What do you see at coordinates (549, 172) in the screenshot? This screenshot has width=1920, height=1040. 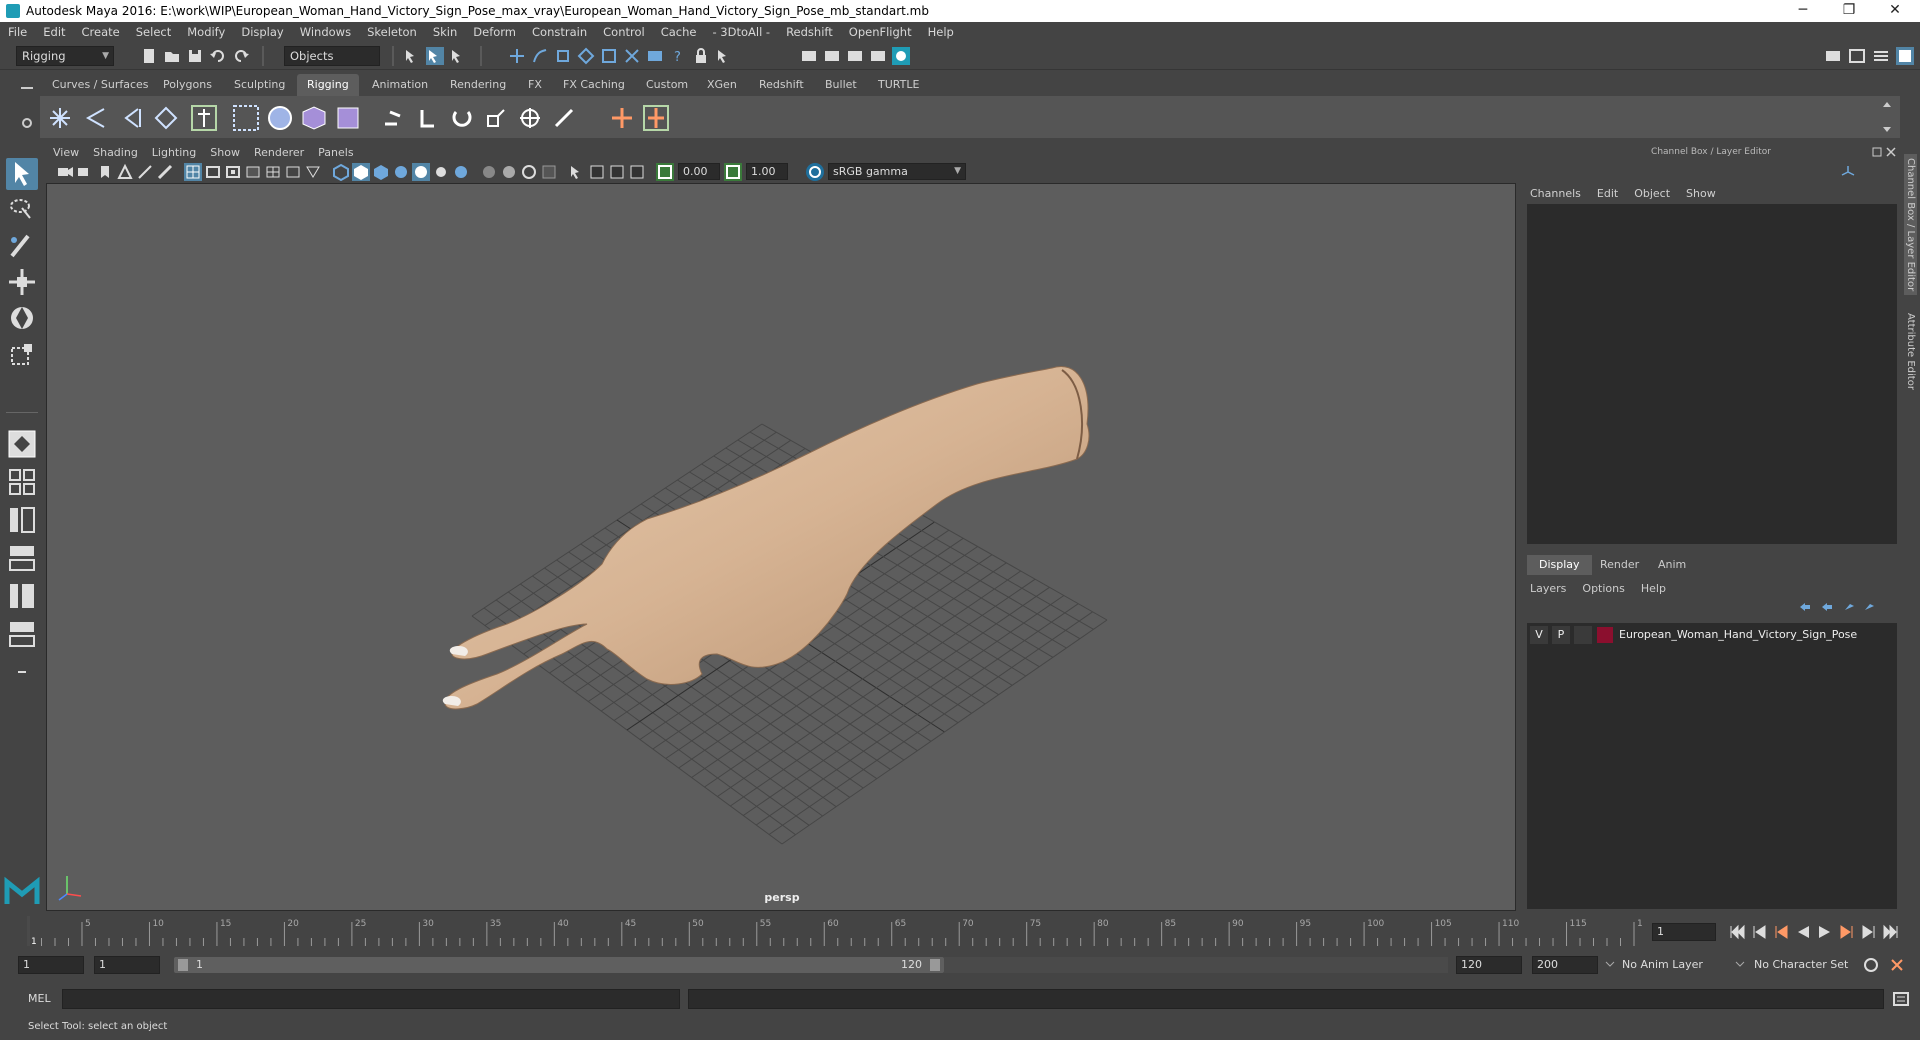 I see `isolate-select-icon` at bounding box center [549, 172].